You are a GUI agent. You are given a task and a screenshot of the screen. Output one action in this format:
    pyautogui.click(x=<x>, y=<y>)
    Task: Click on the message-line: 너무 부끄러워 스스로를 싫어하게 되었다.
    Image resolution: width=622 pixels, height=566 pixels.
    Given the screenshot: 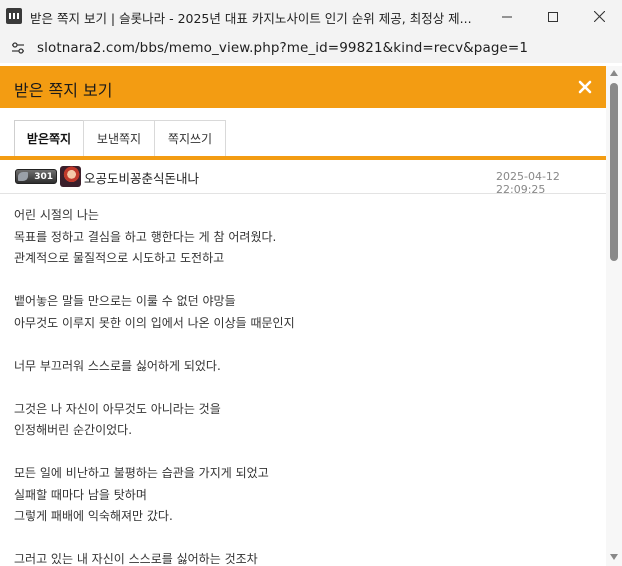 What is the action you would take?
    pyautogui.click(x=117, y=365)
    